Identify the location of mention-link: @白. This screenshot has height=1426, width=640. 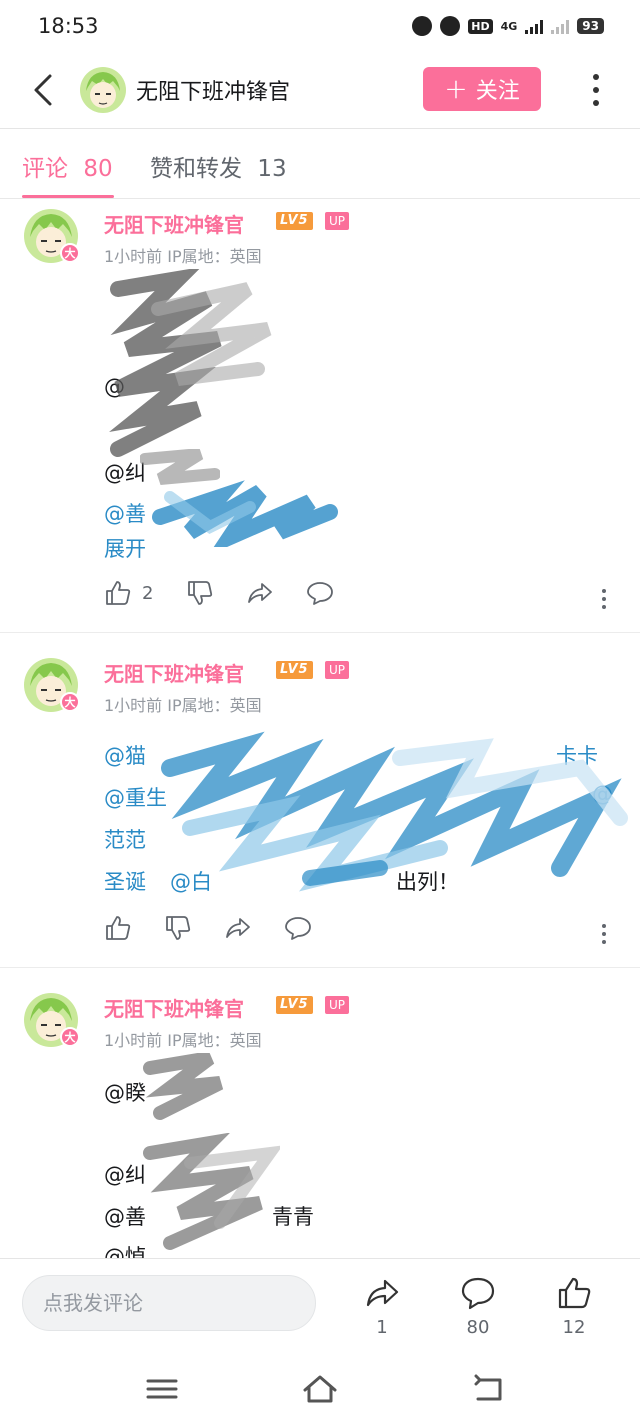
(191, 881).